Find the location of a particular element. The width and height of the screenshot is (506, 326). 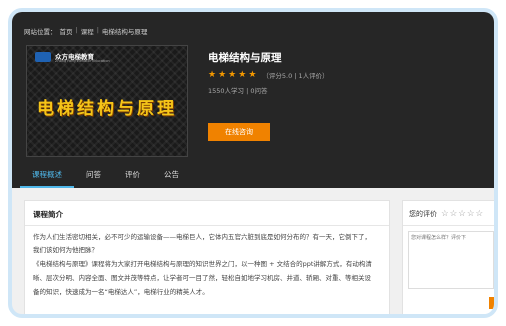

intro-paragraph: 备的知识，快速成为一名“电梯达人”，电梯行业的精英人才。 is located at coordinates (121, 292).